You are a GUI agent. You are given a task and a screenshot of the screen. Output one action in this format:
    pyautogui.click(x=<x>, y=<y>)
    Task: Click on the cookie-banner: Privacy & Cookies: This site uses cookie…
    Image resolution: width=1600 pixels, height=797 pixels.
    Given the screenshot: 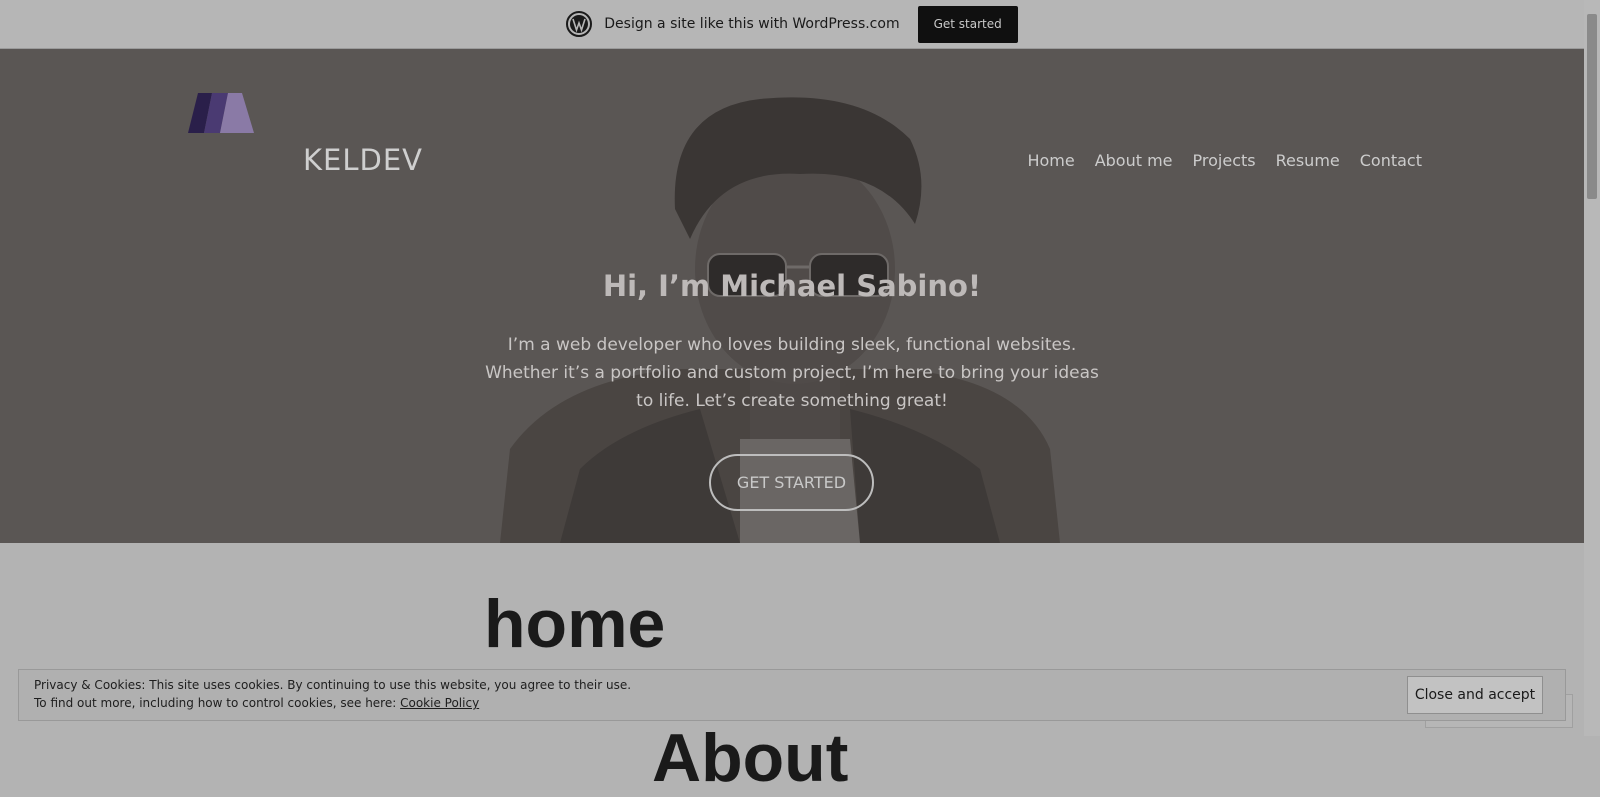 What is the action you would take?
    pyautogui.click(x=792, y=695)
    